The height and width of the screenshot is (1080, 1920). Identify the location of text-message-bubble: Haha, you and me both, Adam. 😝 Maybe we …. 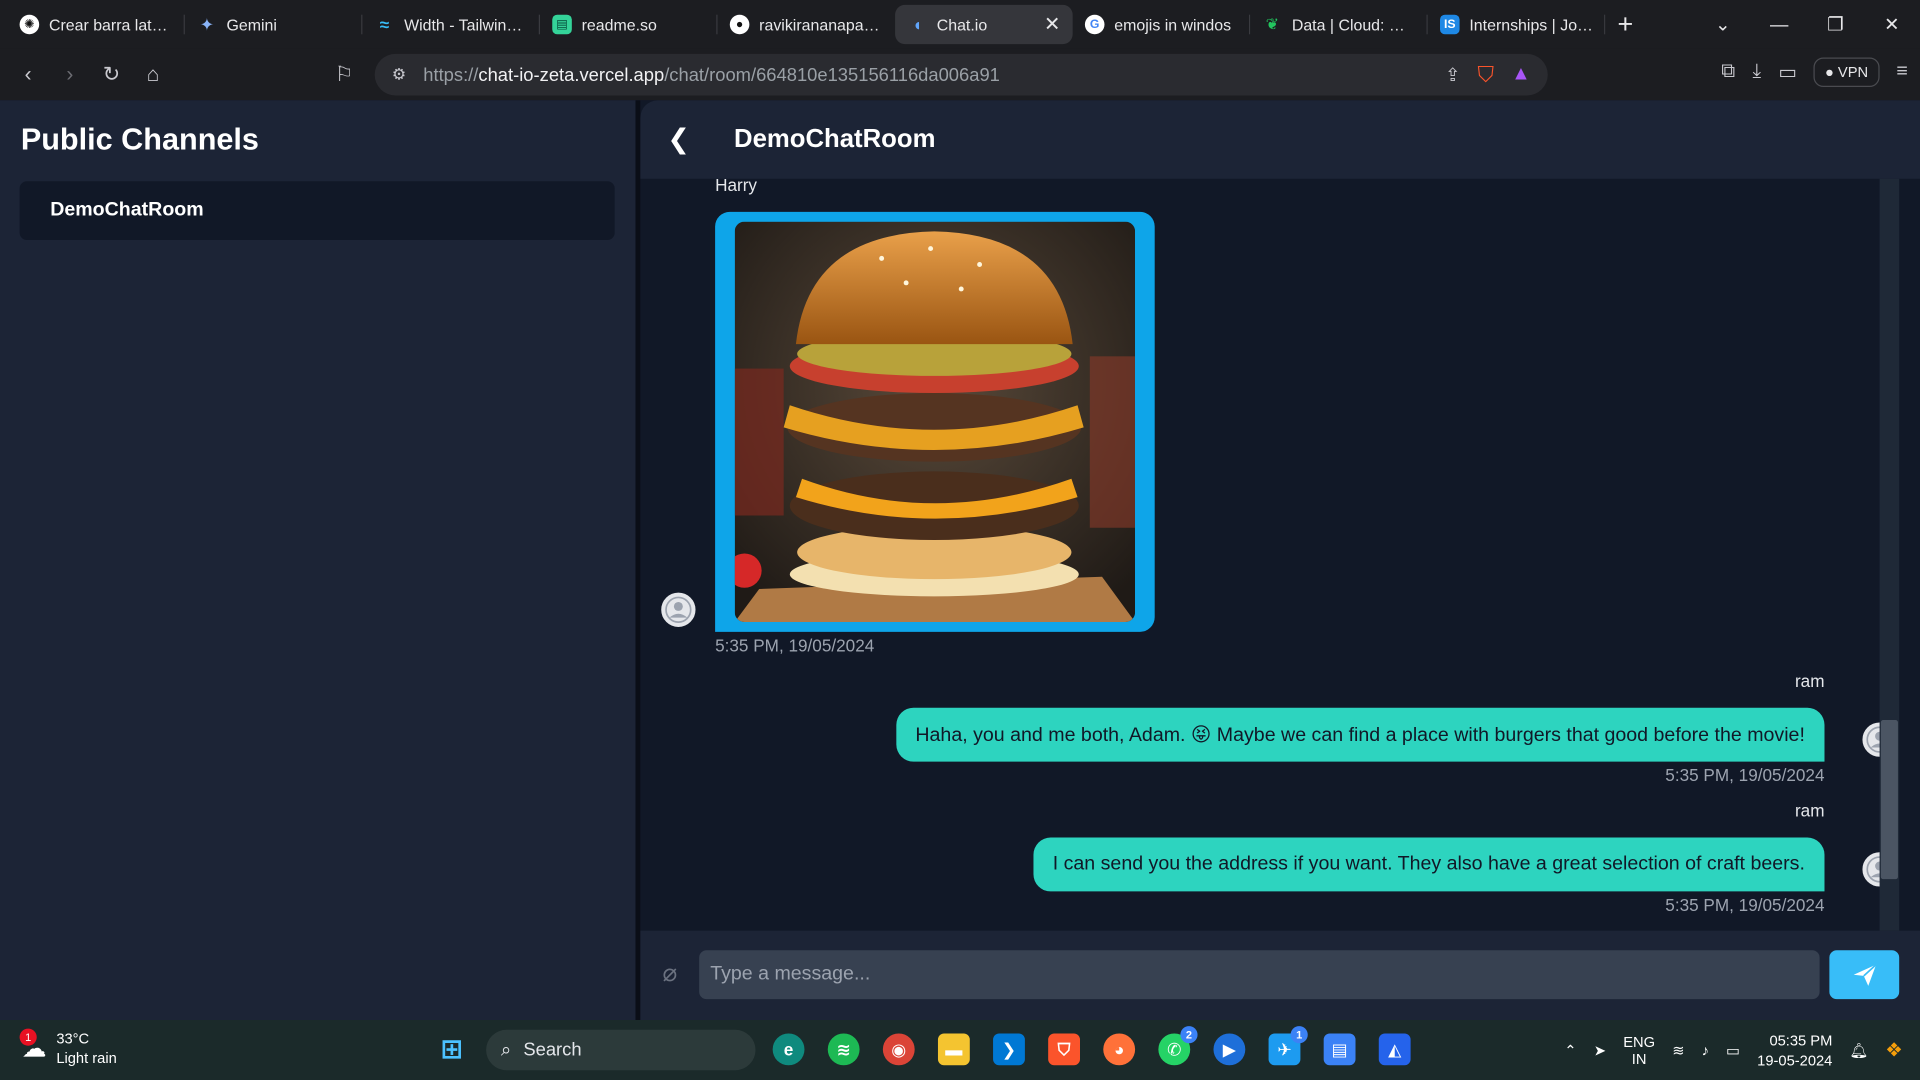
(1360, 734).